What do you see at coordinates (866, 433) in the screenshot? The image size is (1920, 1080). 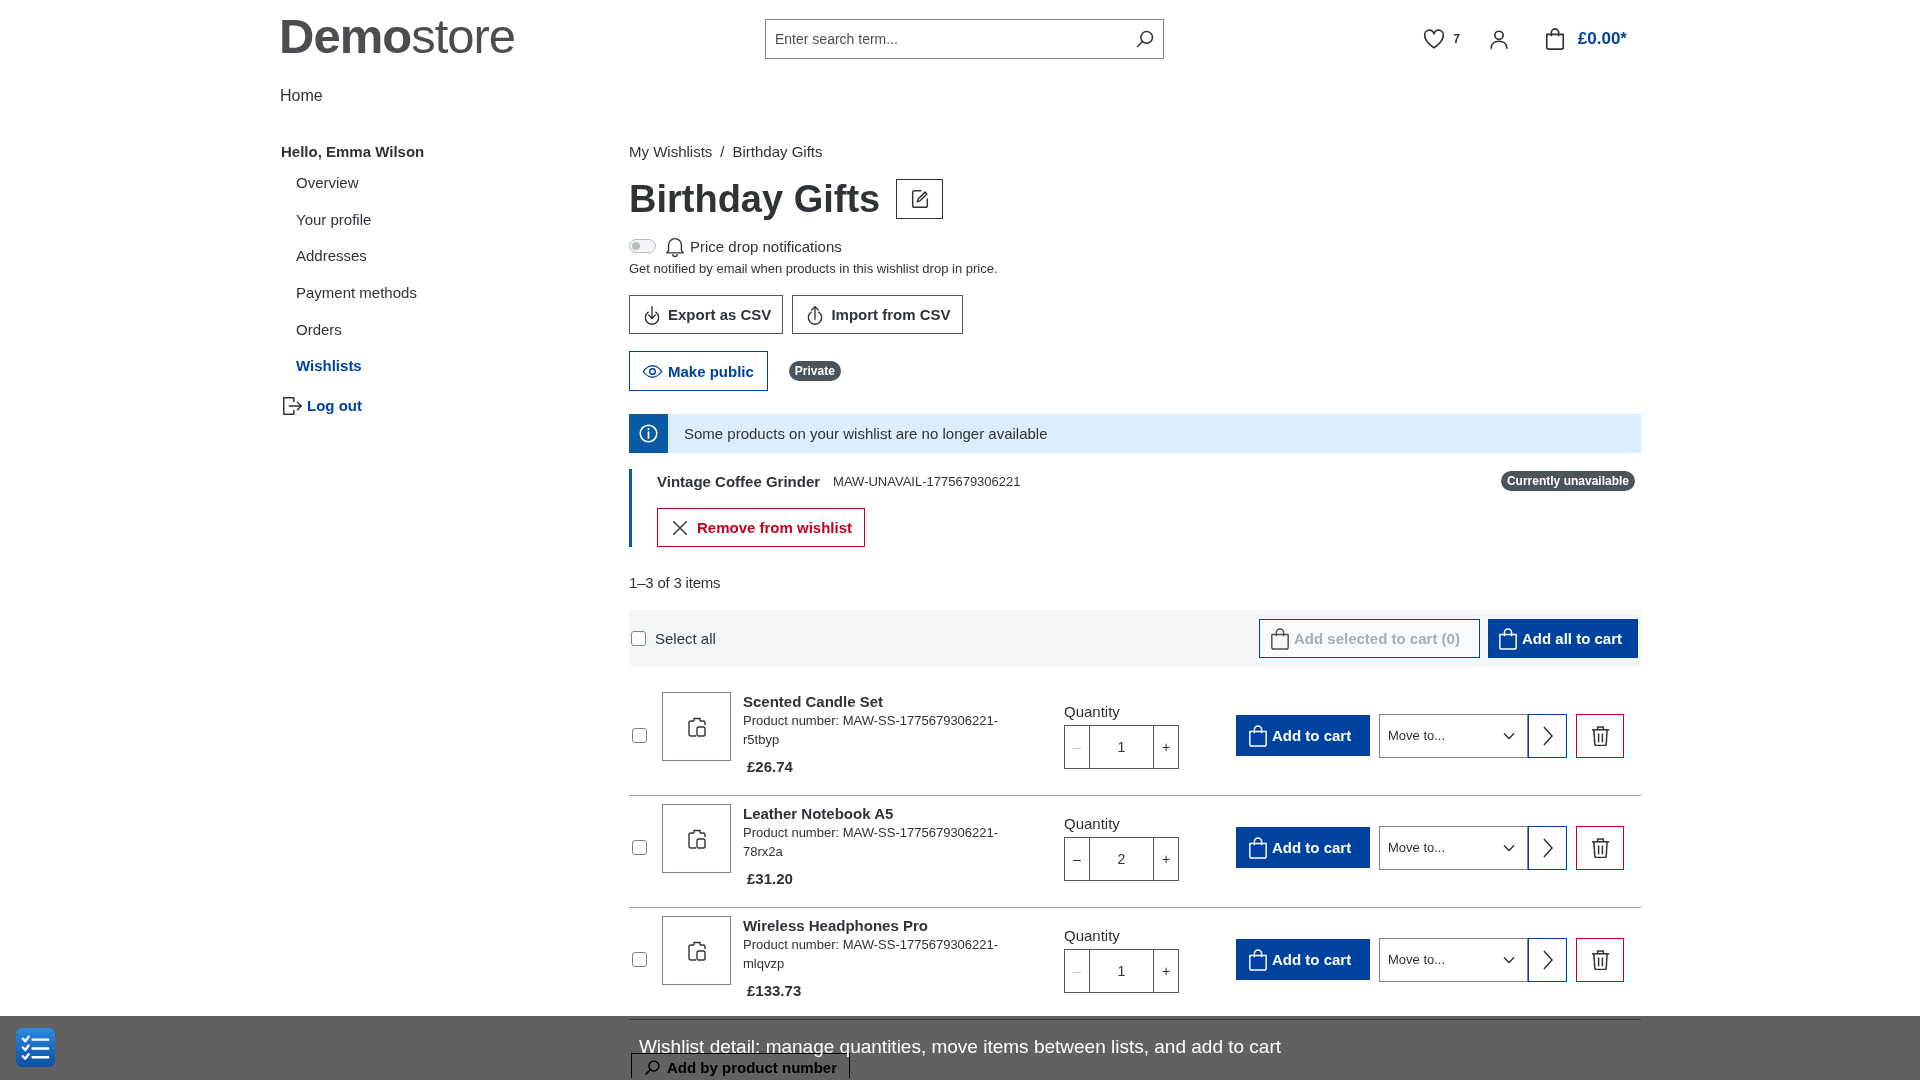 I see `notice-text: Some products on your wishlist are no longer available` at bounding box center [866, 433].